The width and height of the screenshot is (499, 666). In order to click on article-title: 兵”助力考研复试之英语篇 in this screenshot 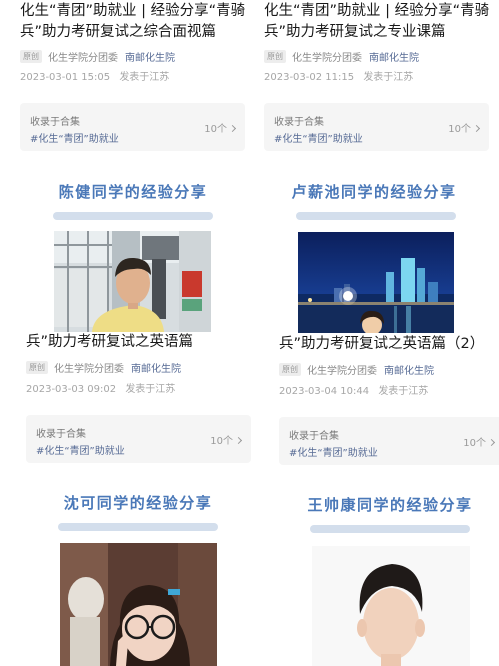, I will do `click(109, 342)`.